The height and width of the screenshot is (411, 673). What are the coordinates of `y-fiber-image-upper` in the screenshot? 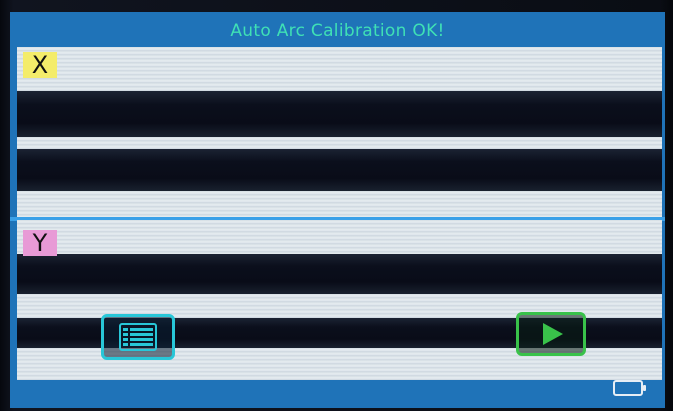 It's located at (339, 237).